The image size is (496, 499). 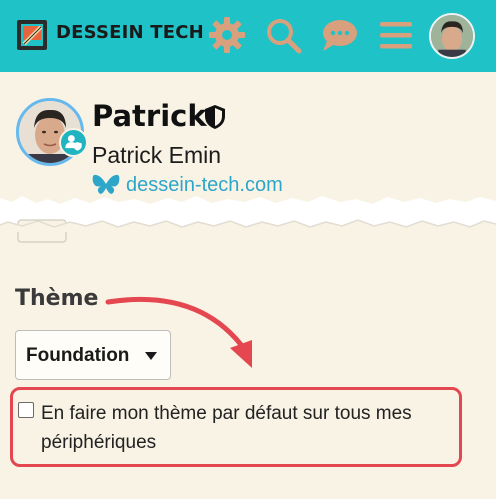 I want to click on profile-avatar, so click(x=52, y=133).